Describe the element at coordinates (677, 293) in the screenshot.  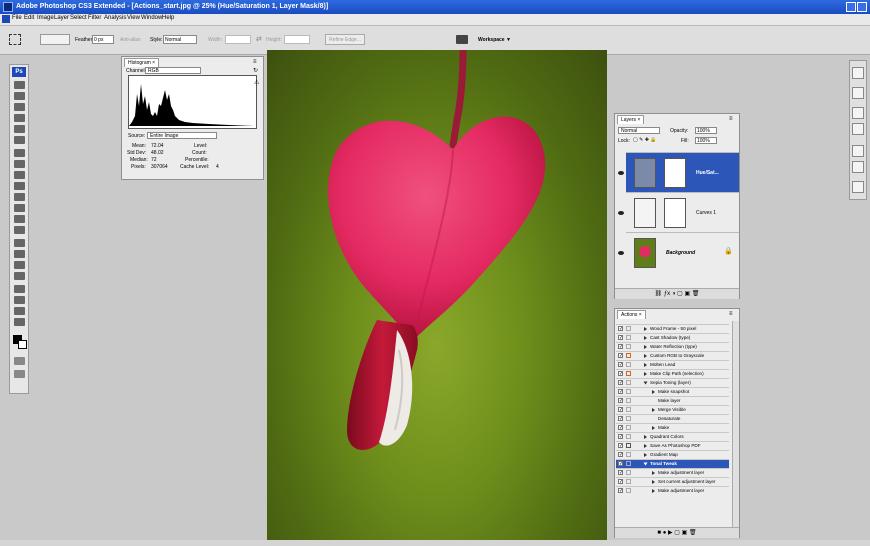
I see `layers-bottom-toolbar: ⛓ ƒx ◑ ▢ ▣ 🗑` at that location.